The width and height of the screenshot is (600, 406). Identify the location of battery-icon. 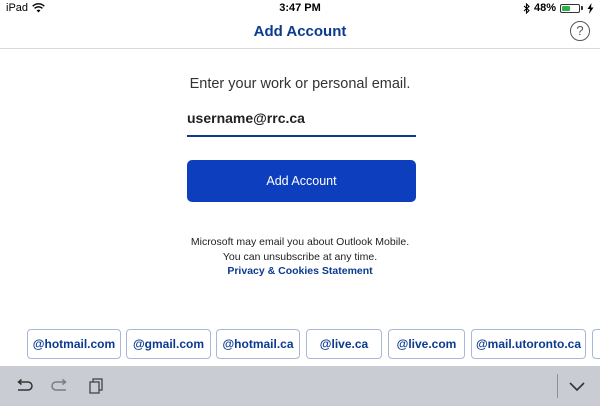
(571, 8).